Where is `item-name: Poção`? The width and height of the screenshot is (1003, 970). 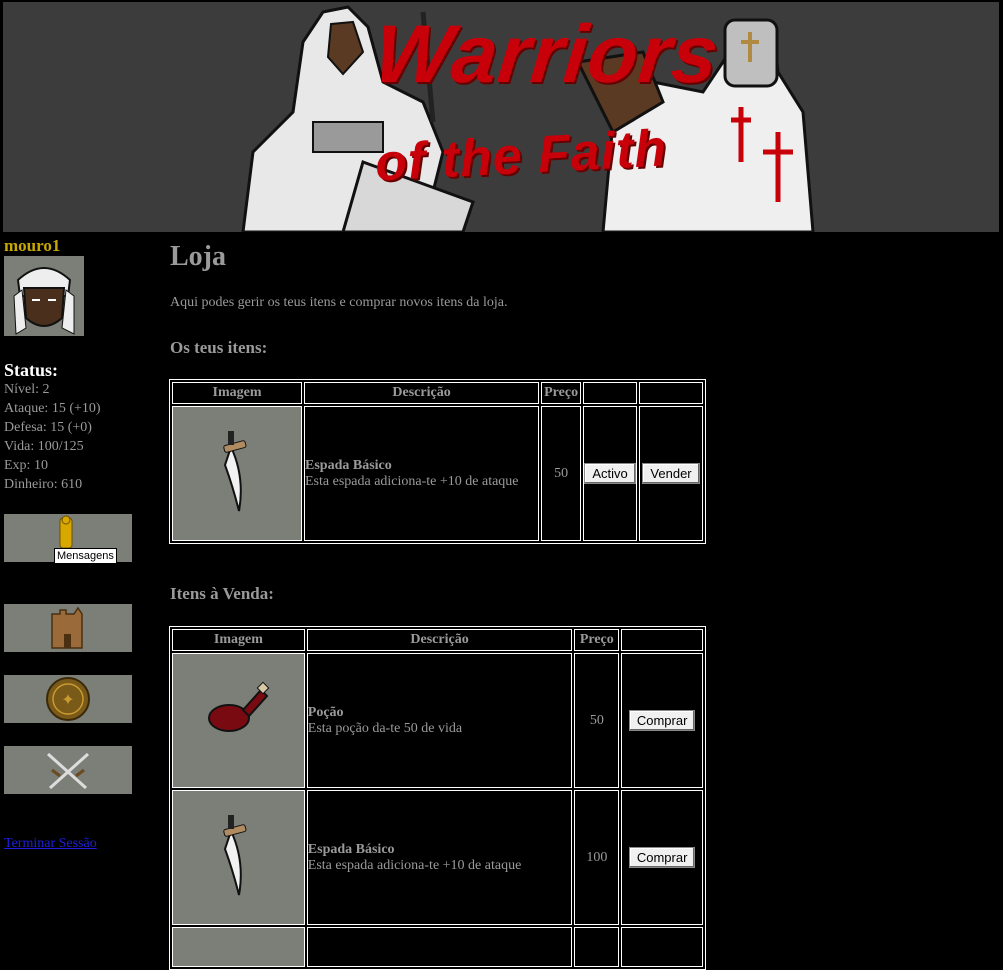
item-name: Poção is located at coordinates (325, 712).